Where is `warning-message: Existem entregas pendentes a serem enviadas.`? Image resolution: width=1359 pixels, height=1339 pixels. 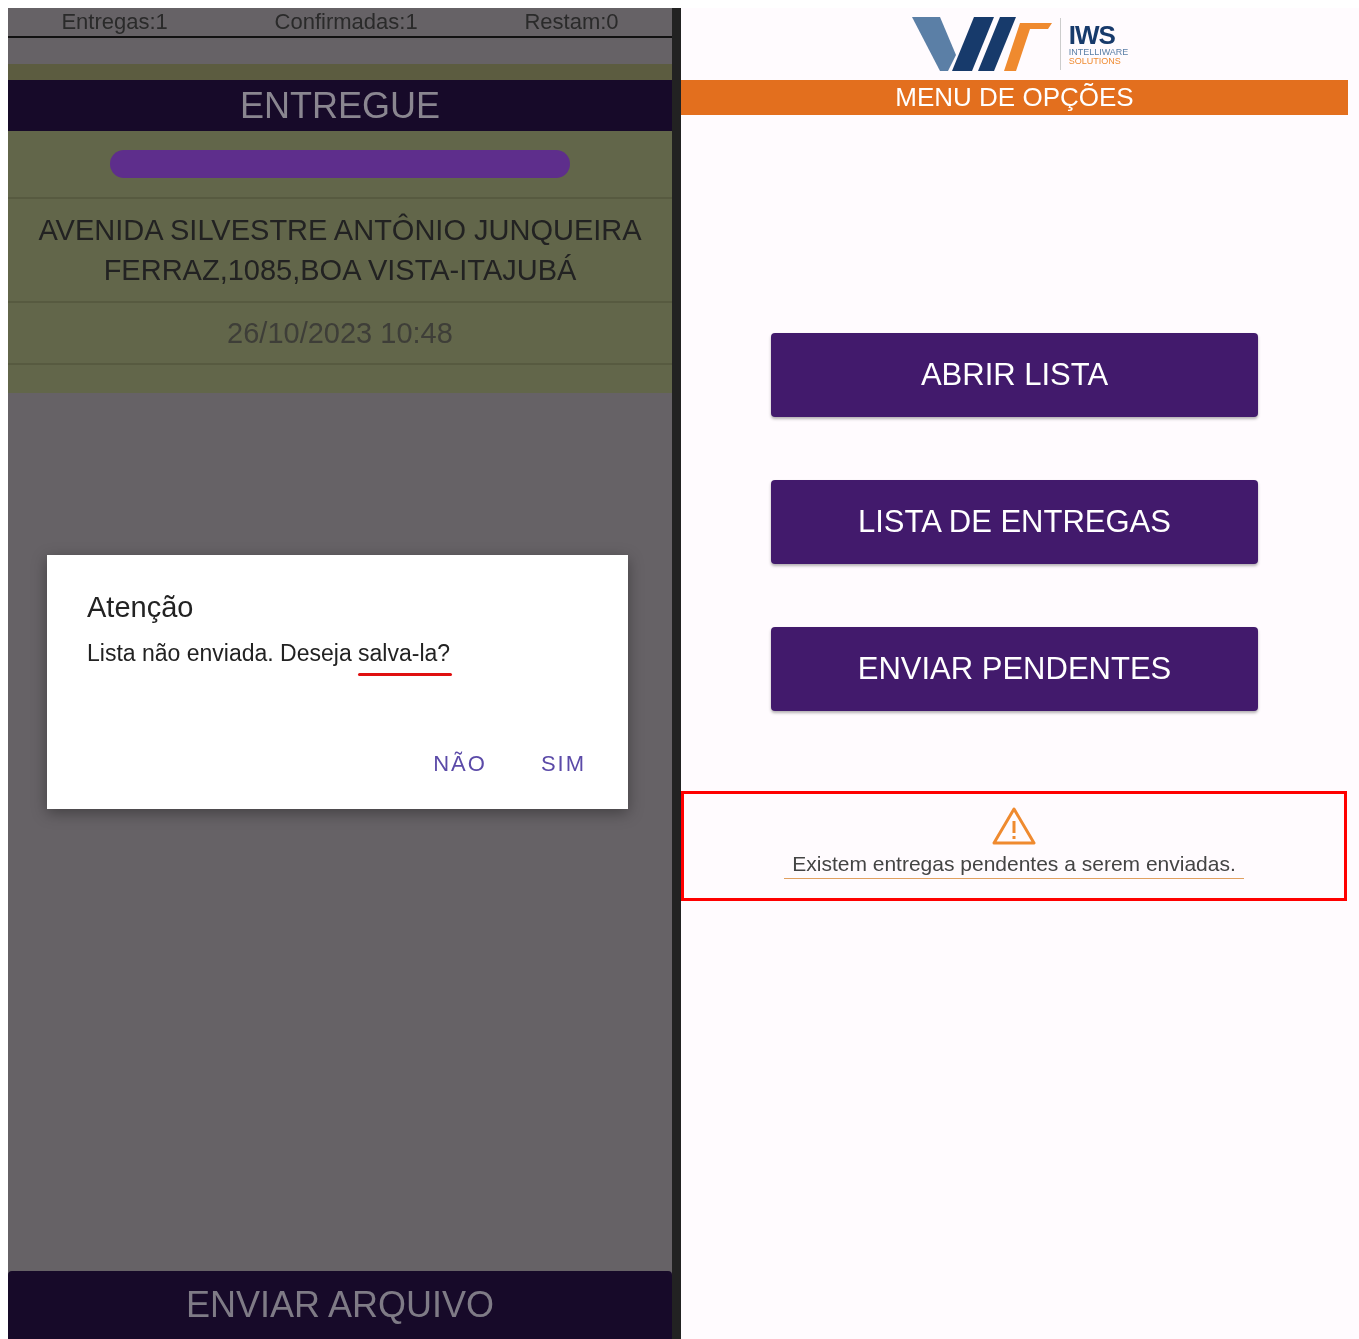
warning-message: Existem entregas pendentes a serem enviadas. is located at coordinates (1014, 865).